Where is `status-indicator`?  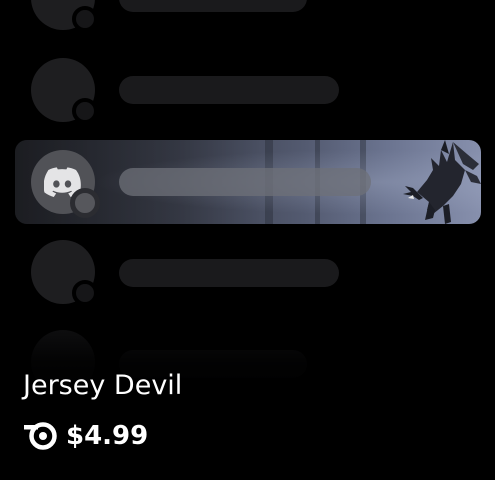 status-indicator is located at coordinates (85, 203).